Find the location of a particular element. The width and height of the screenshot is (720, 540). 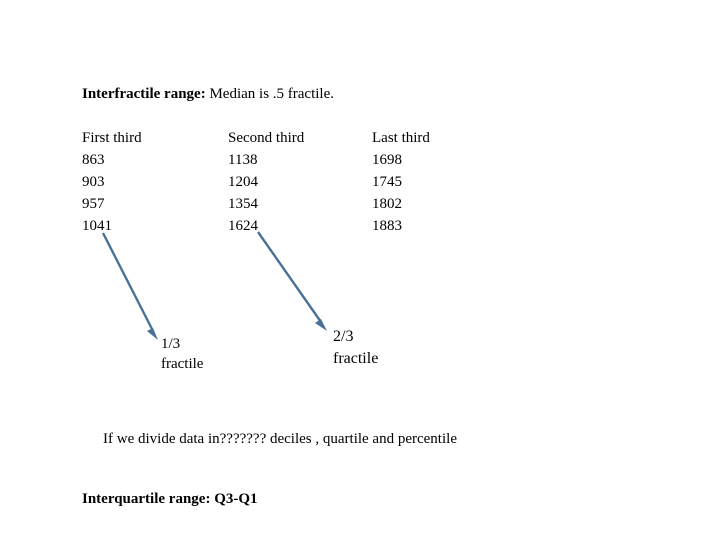

table-row: 957 1354 1802 is located at coordinates (287, 204).